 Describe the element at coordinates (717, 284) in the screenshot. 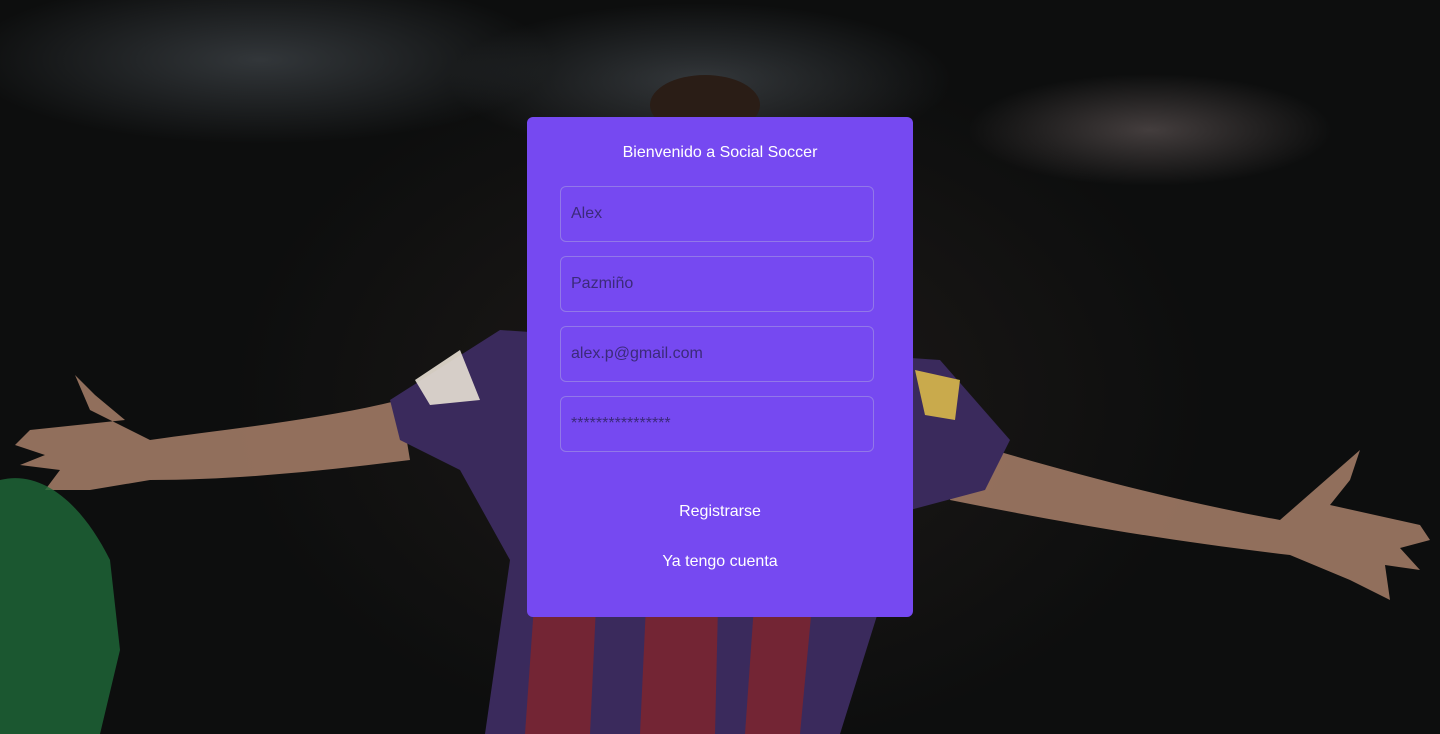

I see `last-name-field` at that location.